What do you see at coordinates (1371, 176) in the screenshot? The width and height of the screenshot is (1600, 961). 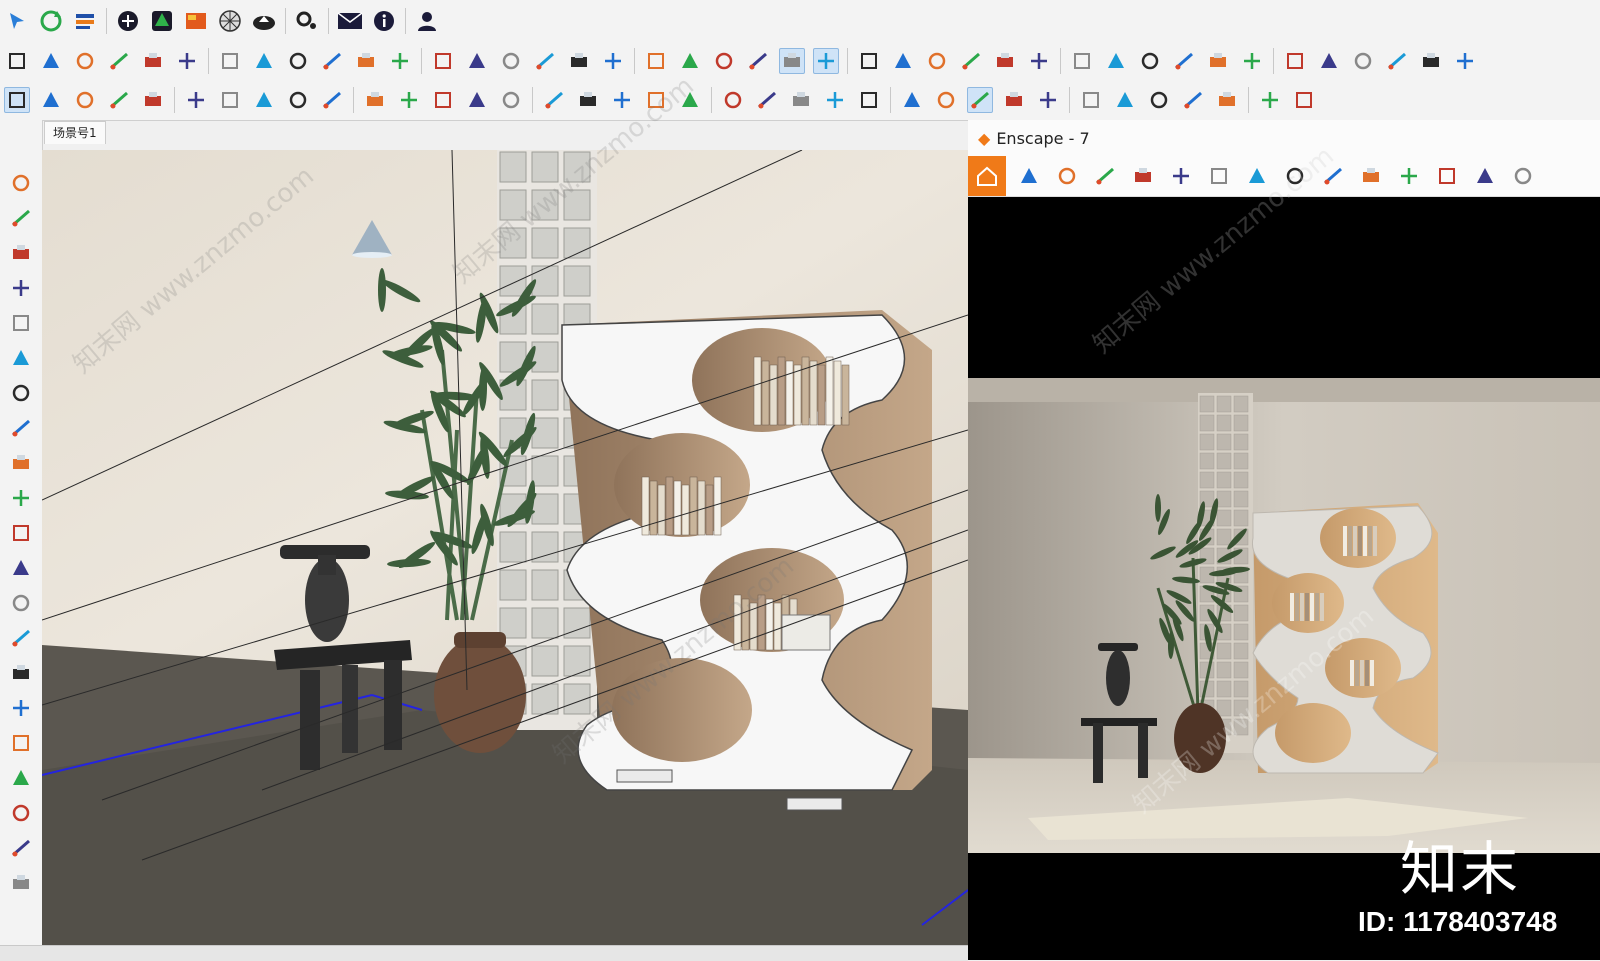 I see `enscape-map-icon` at bounding box center [1371, 176].